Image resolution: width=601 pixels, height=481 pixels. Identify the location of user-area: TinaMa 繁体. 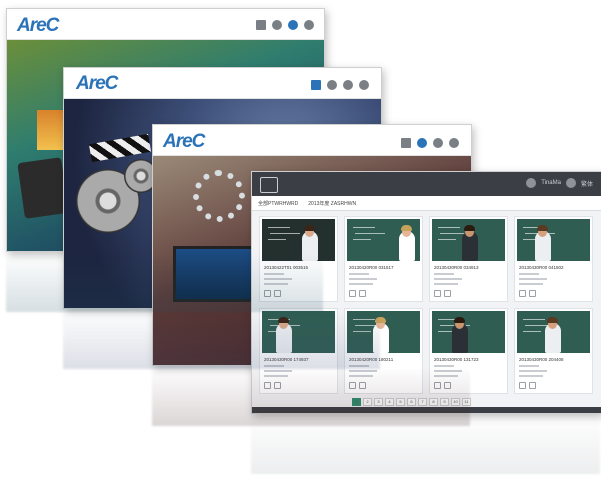
(559, 183).